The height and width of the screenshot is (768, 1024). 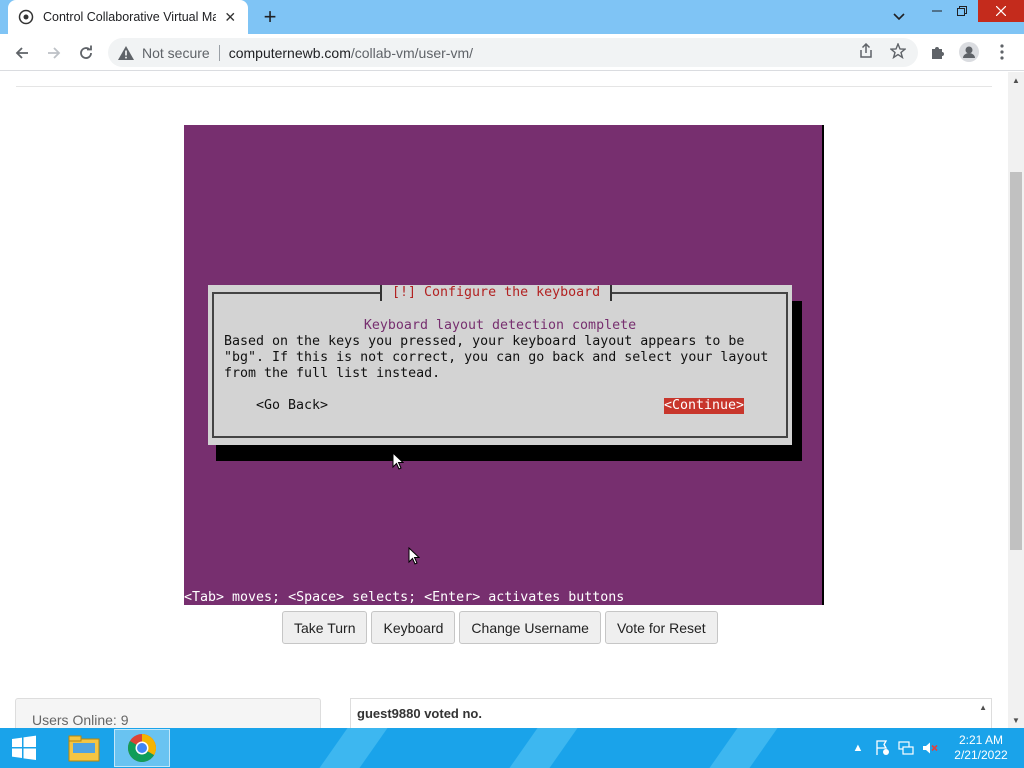 I want to click on system-clock: 2:21 AM 2/21/2022, so click(x=981, y=748).